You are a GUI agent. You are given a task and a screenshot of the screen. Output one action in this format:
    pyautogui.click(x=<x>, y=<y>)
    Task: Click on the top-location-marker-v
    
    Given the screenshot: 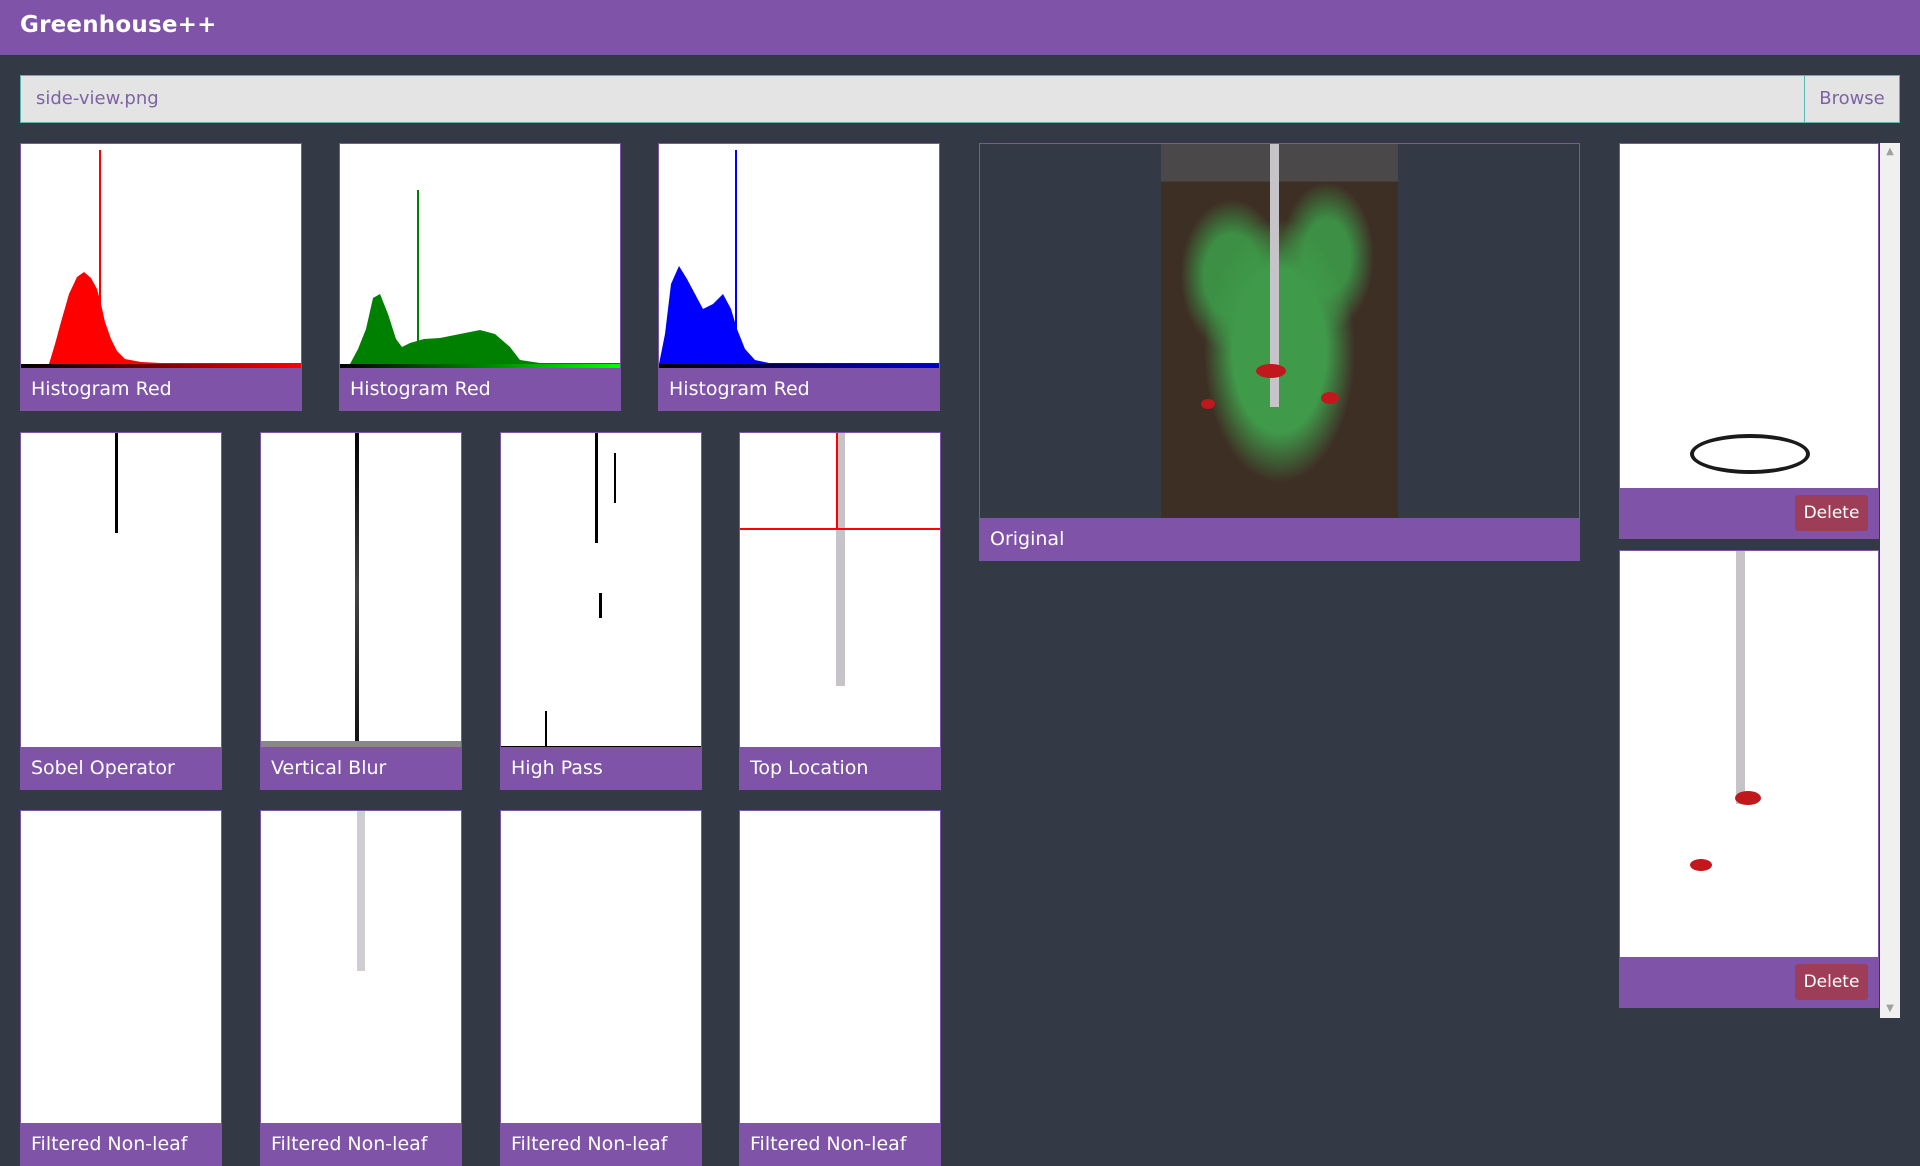 What is the action you would take?
    pyautogui.click(x=837, y=480)
    